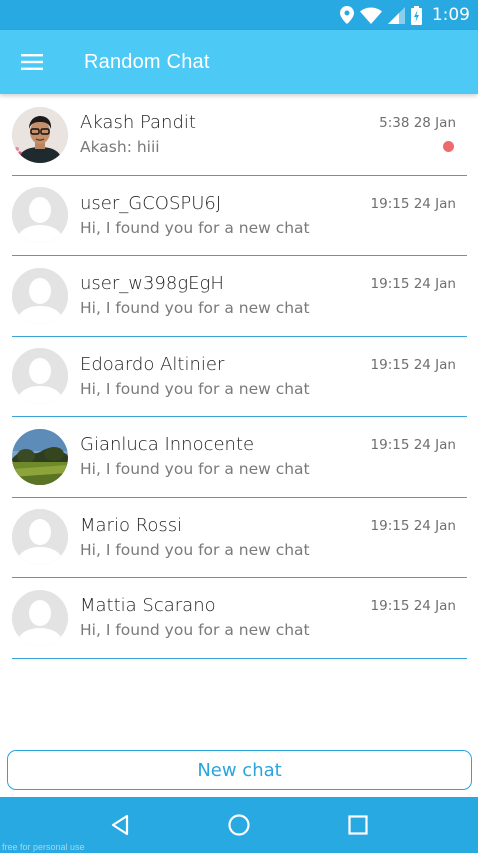 This screenshot has width=478, height=853. What do you see at coordinates (416, 15) in the screenshot?
I see `battery-icon` at bounding box center [416, 15].